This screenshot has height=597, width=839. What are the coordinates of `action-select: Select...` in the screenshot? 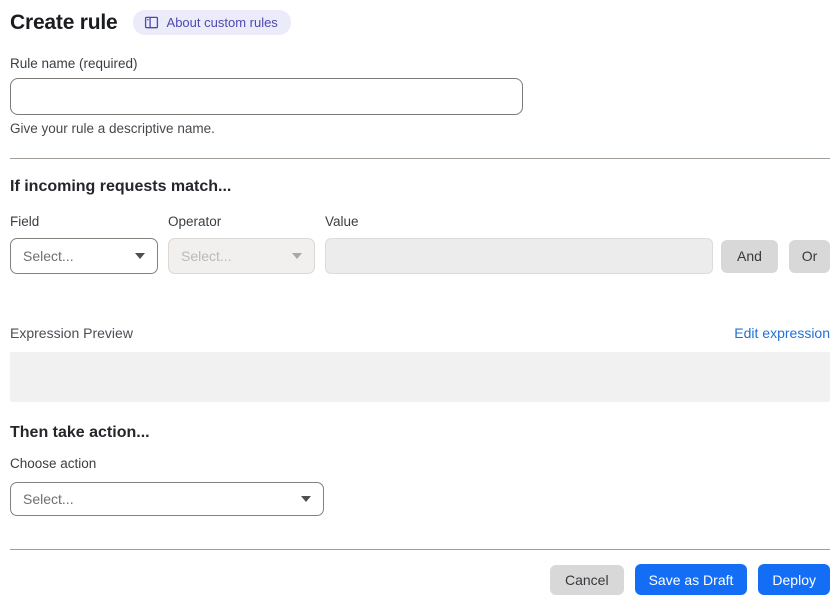 It's located at (167, 499).